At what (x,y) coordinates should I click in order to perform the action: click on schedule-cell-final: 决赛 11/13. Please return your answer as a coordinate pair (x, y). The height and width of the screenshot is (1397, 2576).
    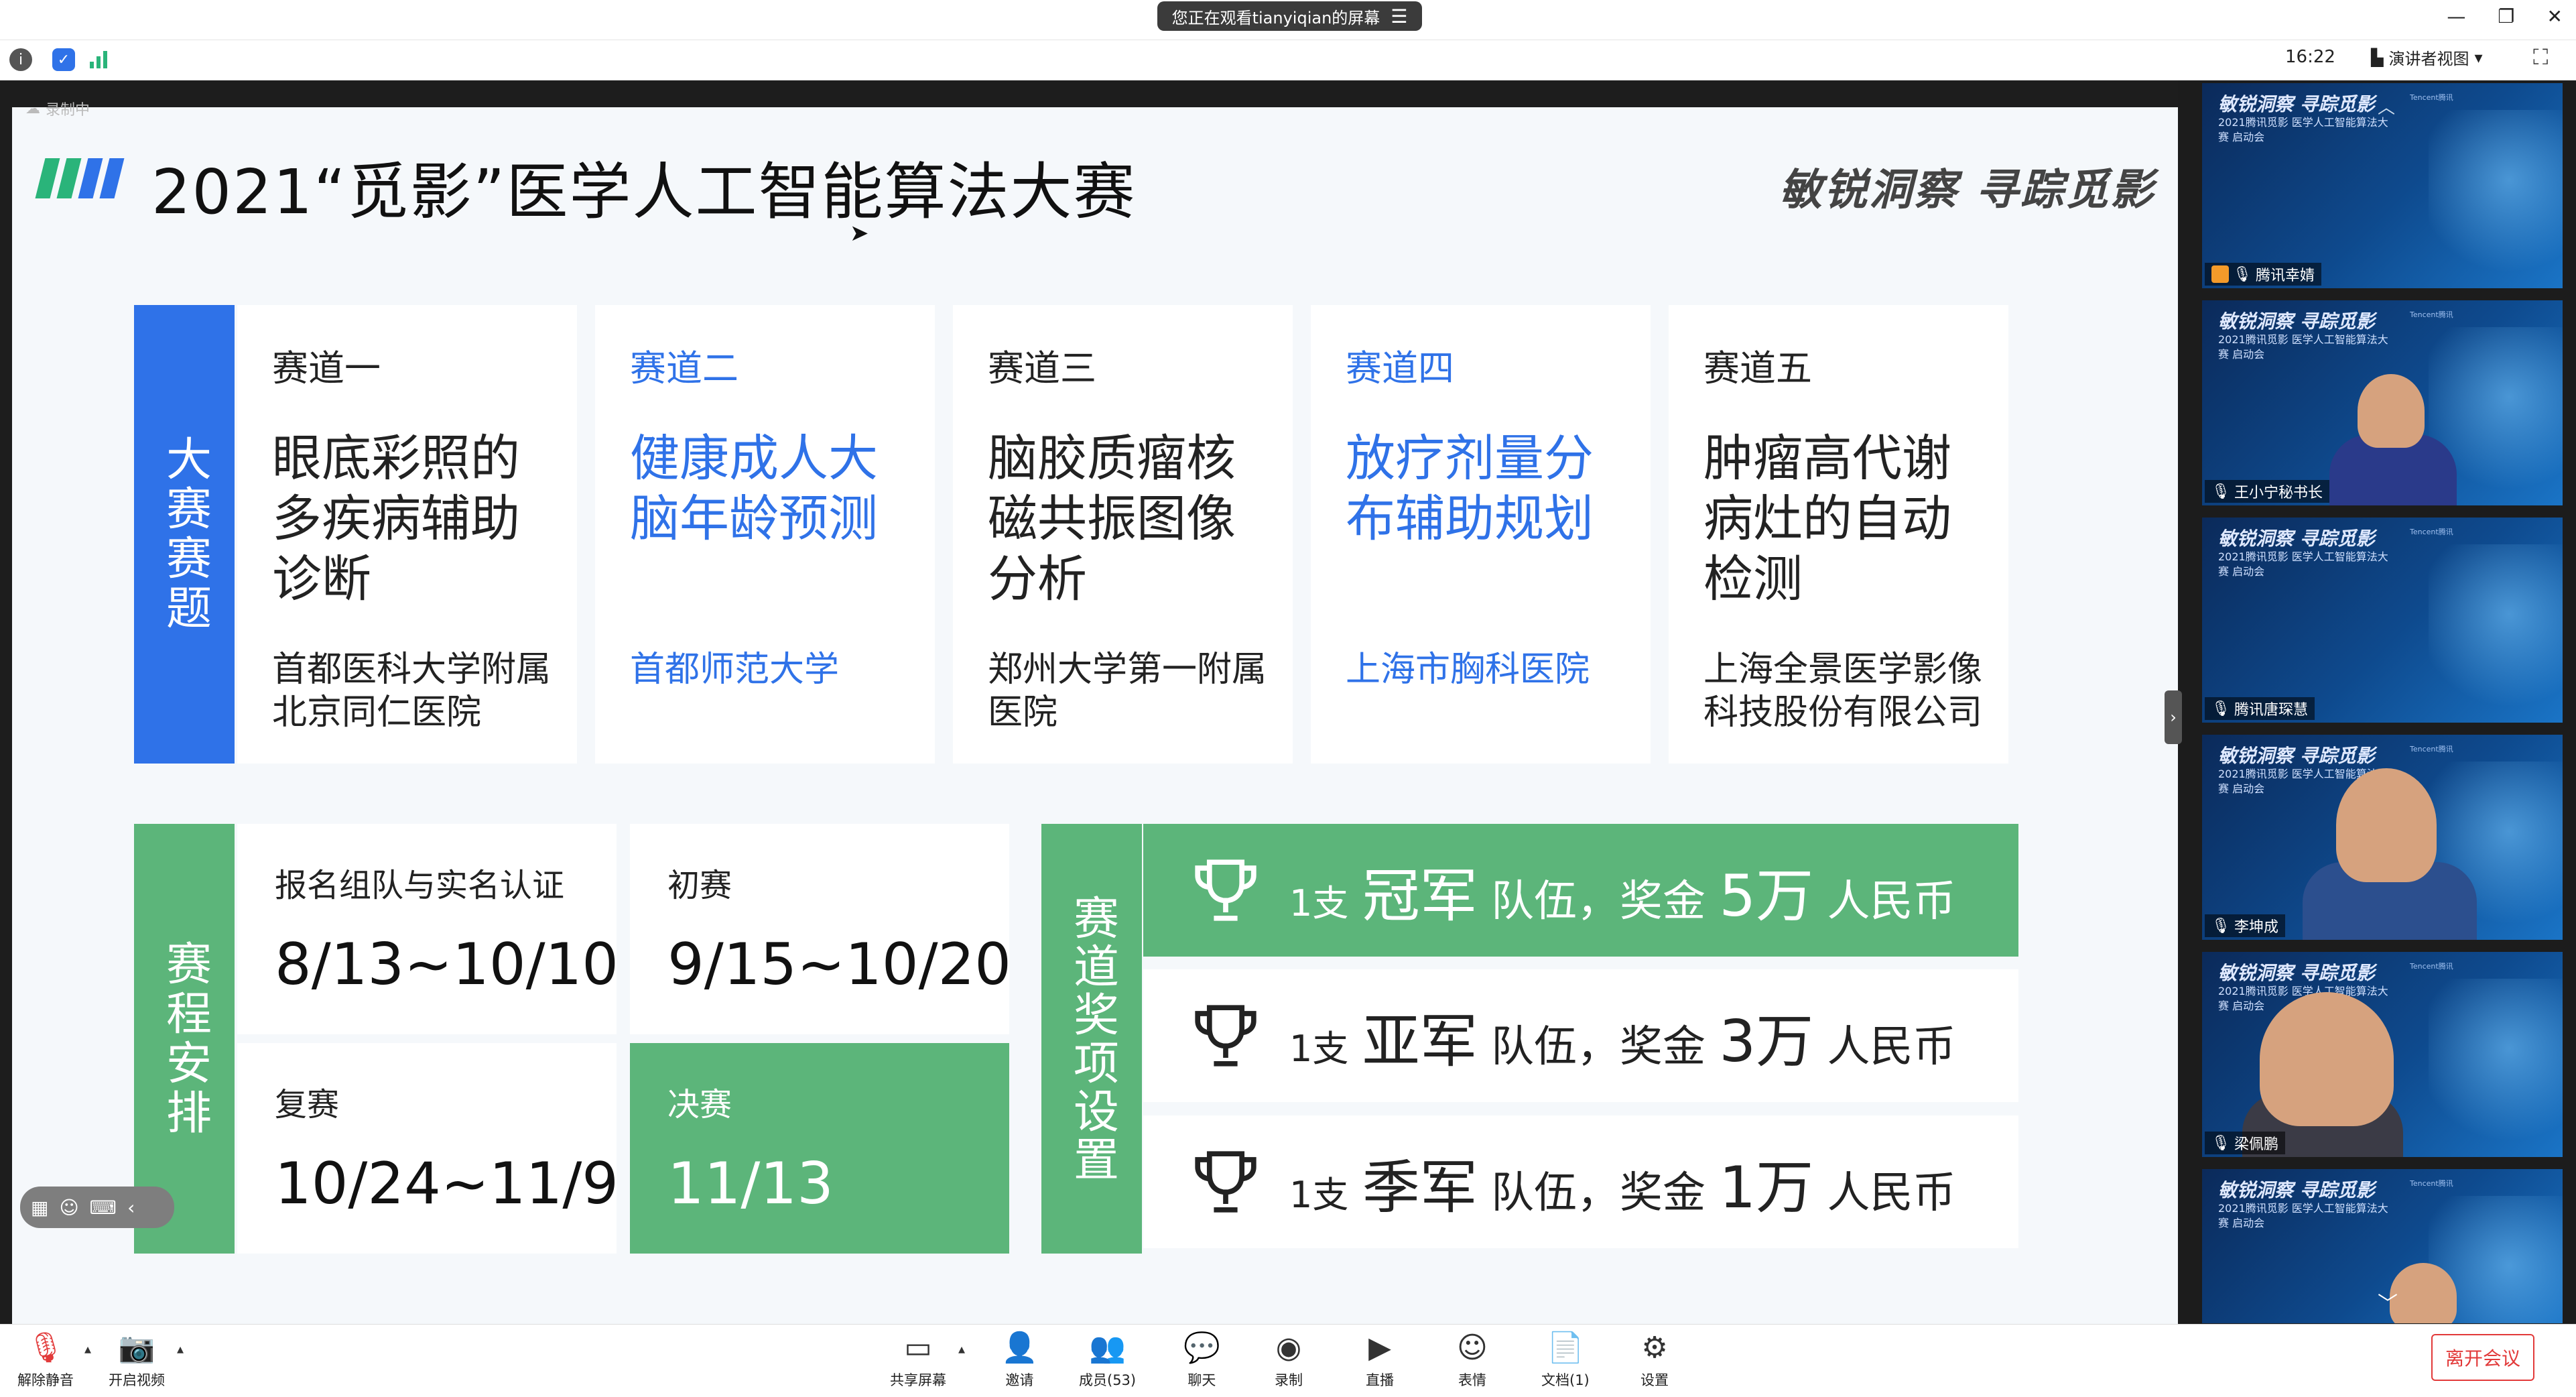
    Looking at the image, I should click on (819, 1148).